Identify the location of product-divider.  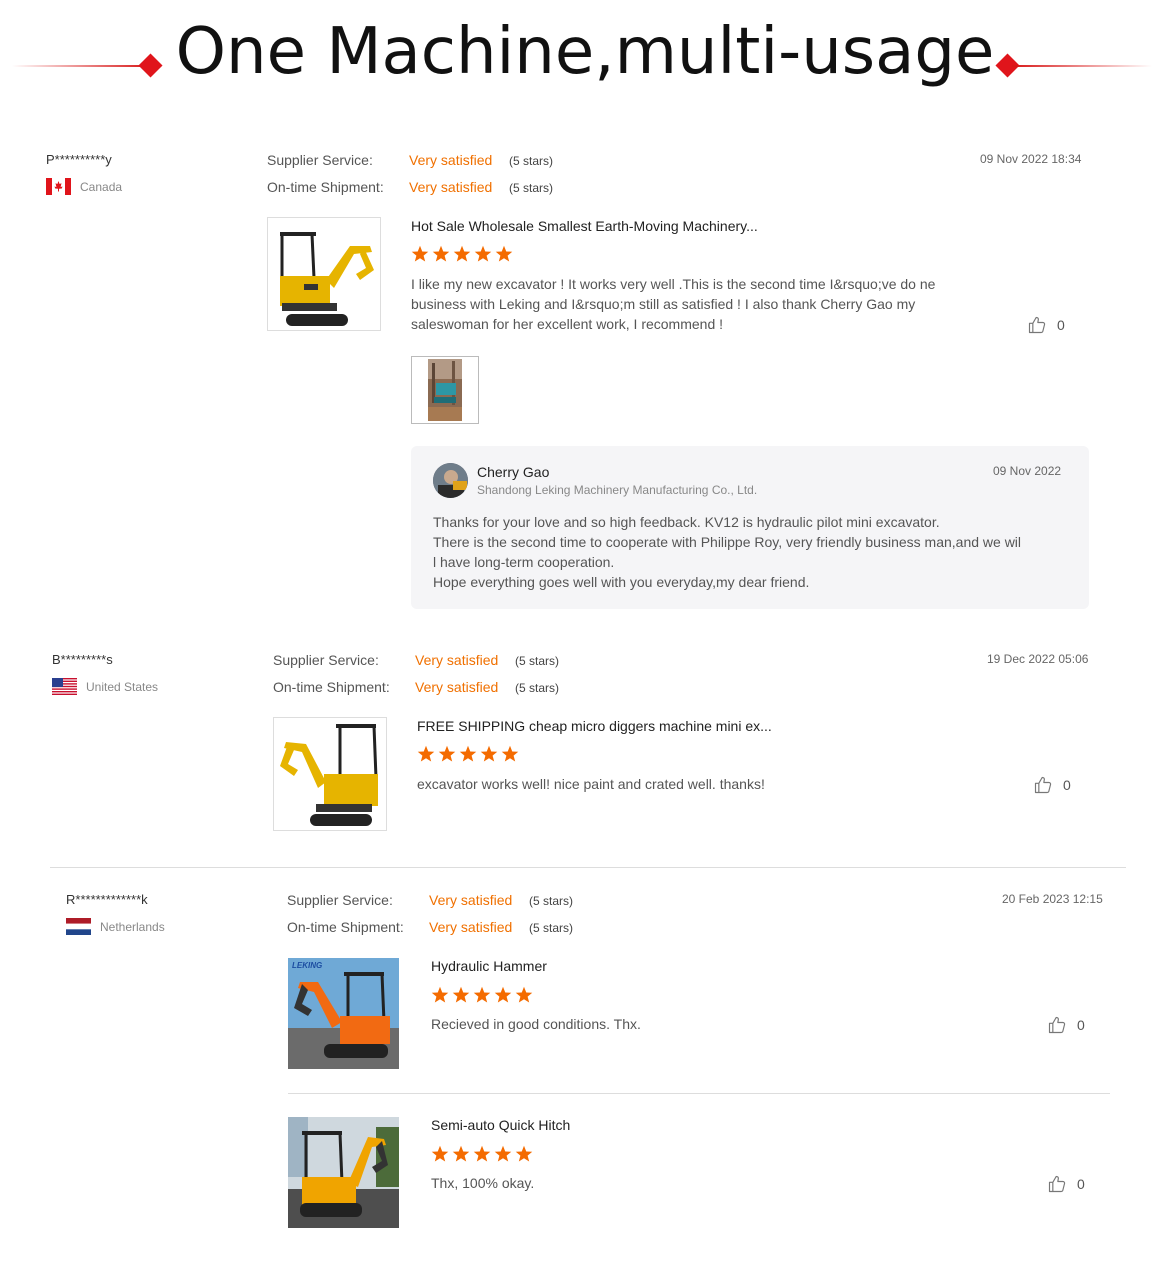
(699, 1093).